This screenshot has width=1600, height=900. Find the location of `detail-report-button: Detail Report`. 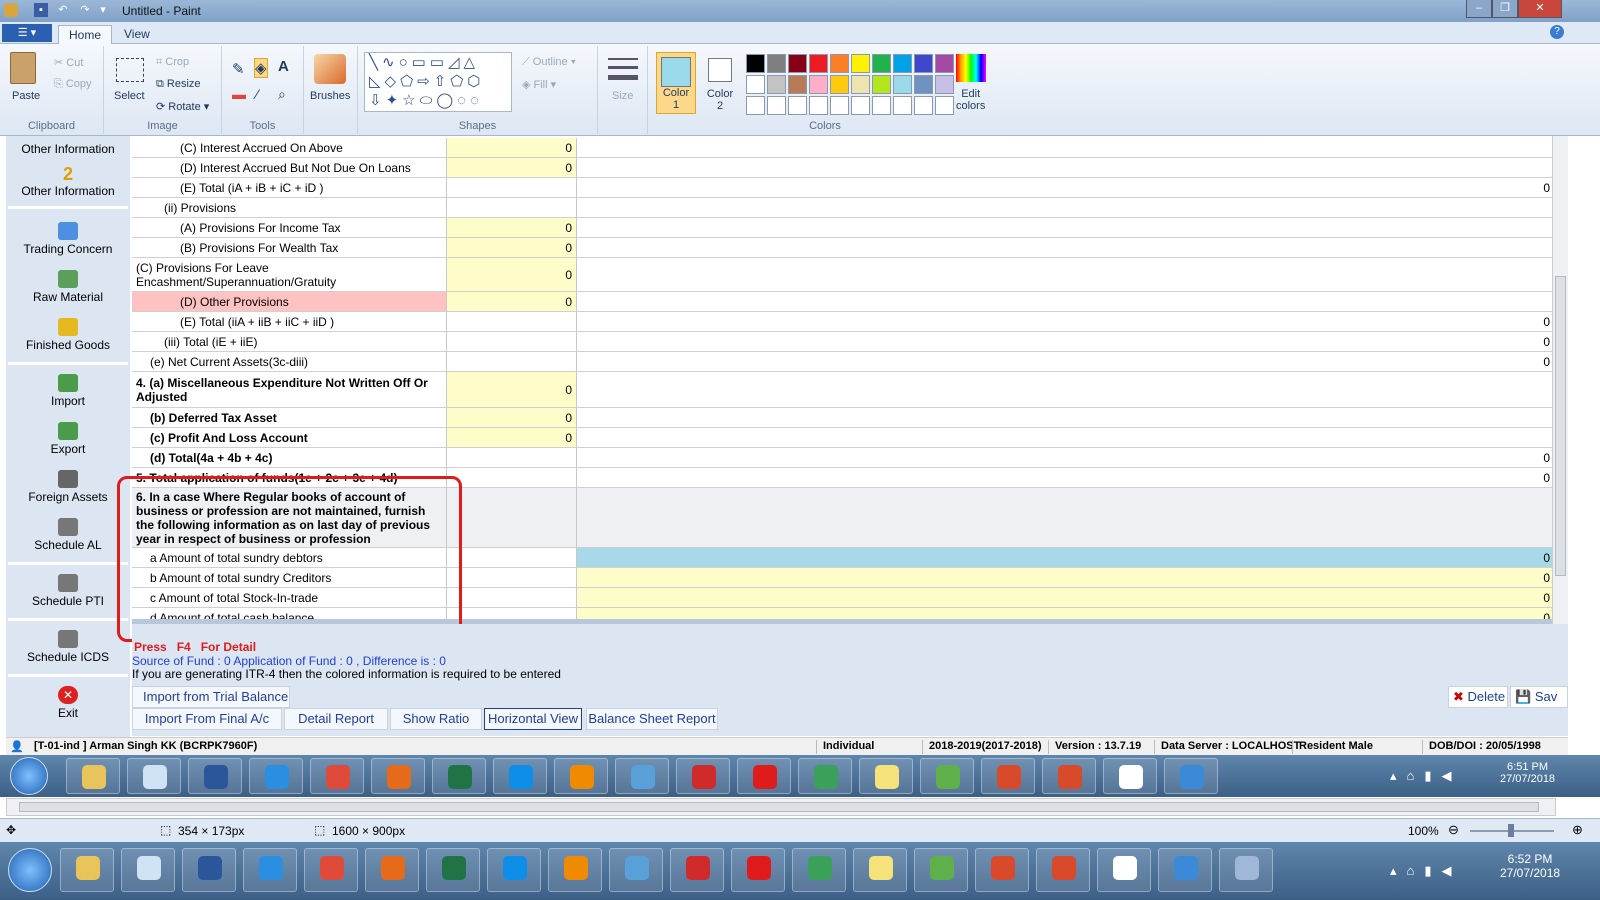

detail-report-button: Detail Report is located at coordinates (336, 719).